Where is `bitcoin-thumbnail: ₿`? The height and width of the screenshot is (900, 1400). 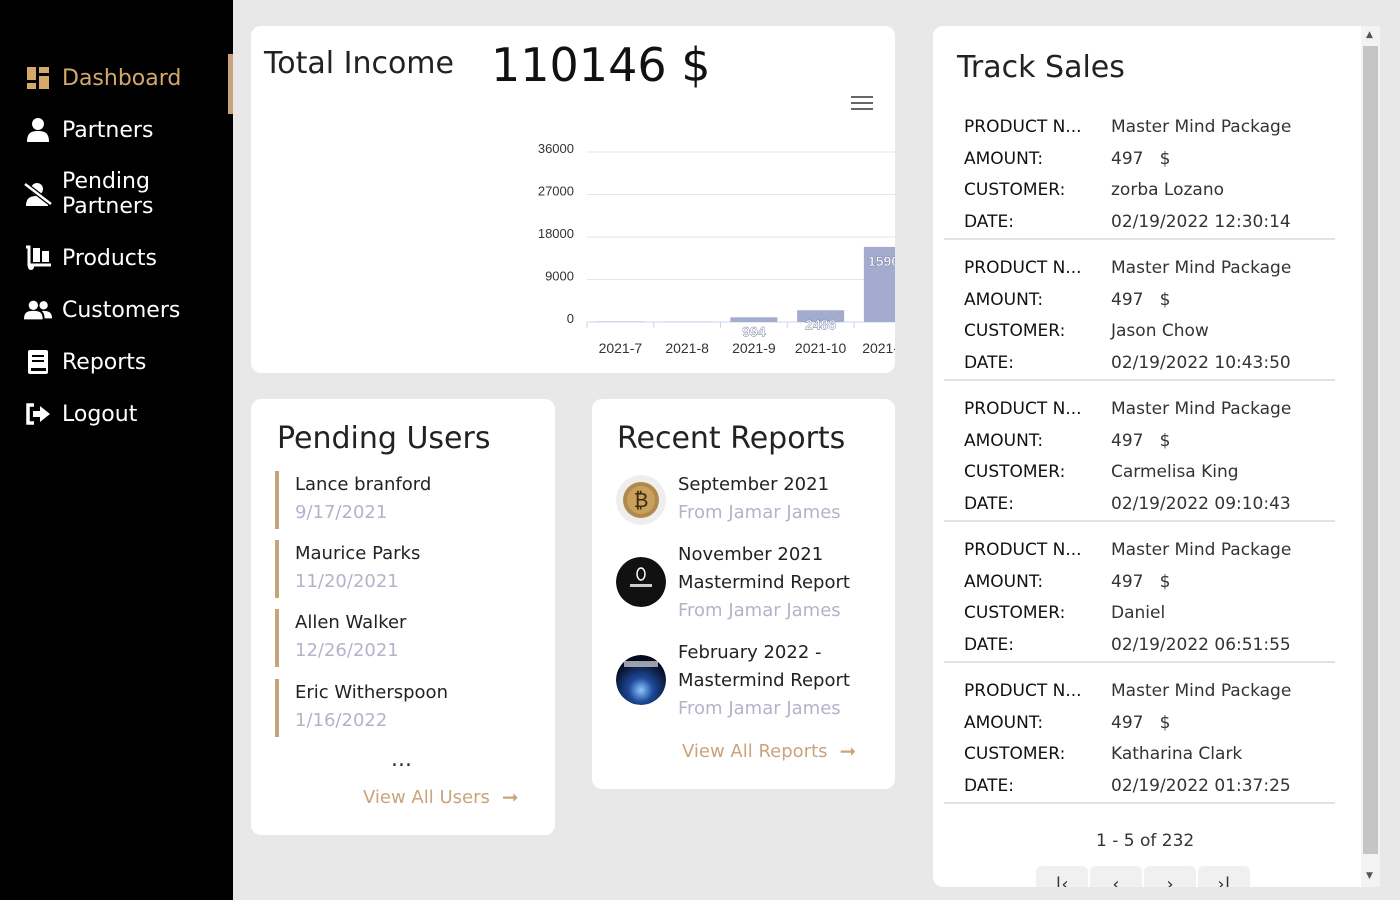 bitcoin-thumbnail: ₿ is located at coordinates (641, 500).